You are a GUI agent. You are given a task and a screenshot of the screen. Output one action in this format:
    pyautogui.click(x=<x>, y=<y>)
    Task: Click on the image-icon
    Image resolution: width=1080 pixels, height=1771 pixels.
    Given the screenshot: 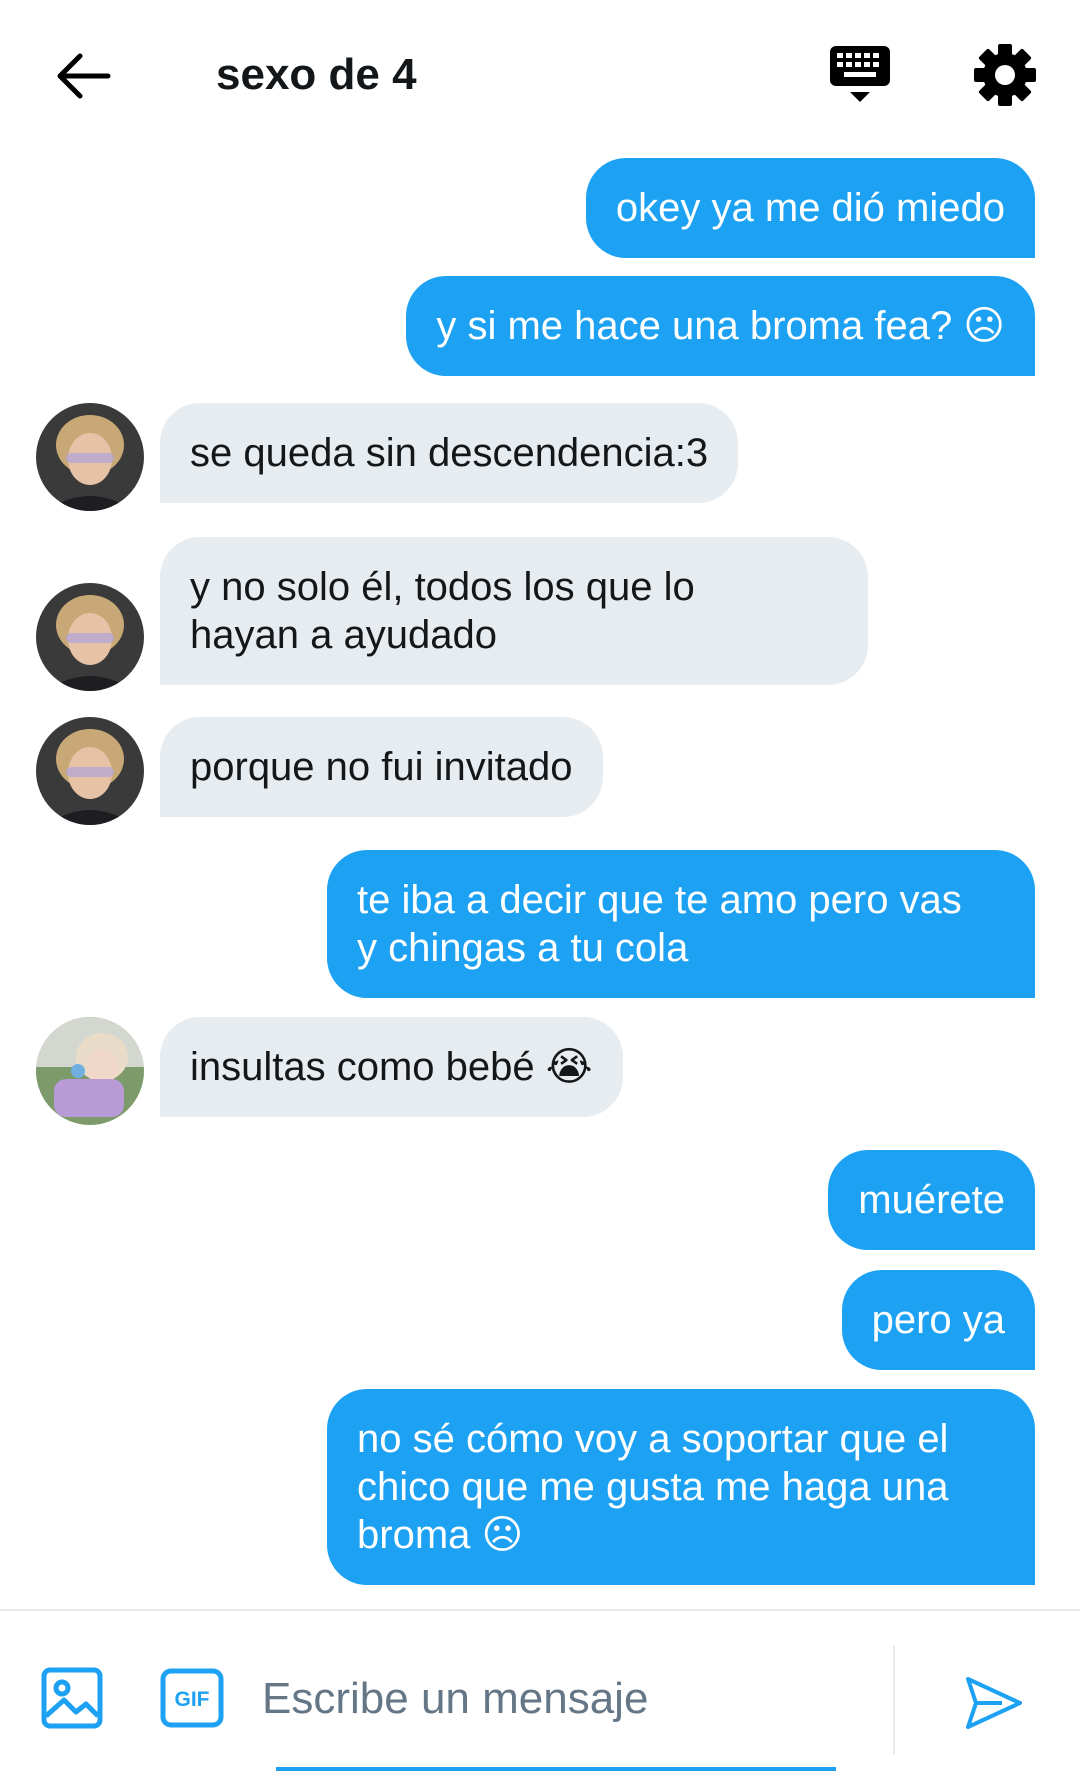 What is the action you would take?
    pyautogui.click(x=72, y=1698)
    